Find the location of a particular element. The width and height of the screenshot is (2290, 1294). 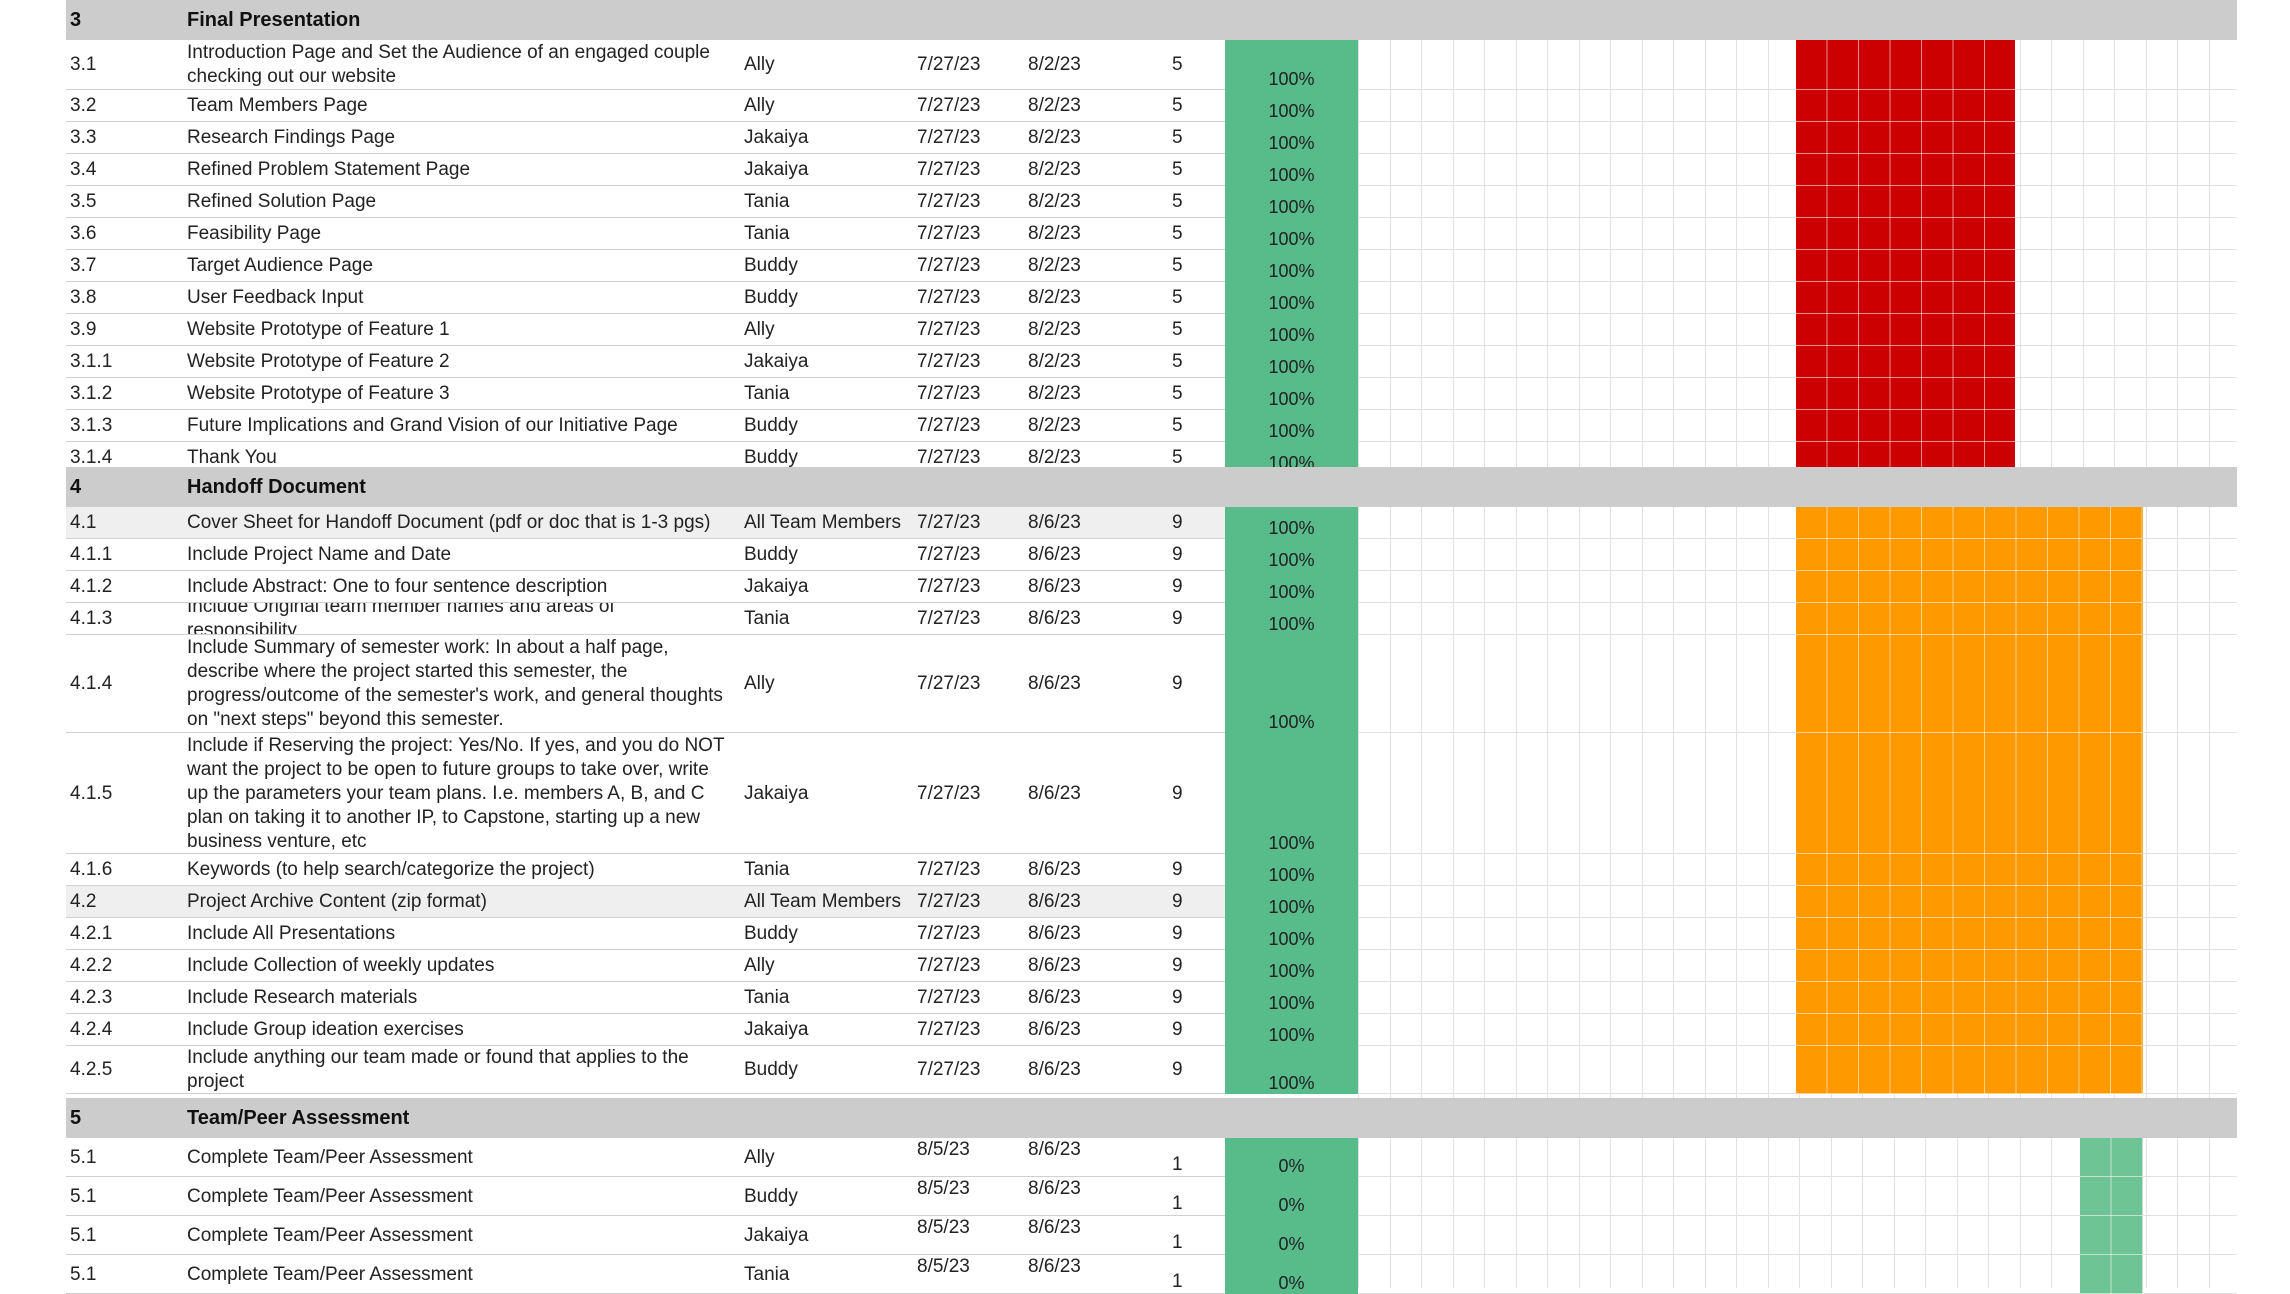

task-id: 3.1 is located at coordinates (125, 65).